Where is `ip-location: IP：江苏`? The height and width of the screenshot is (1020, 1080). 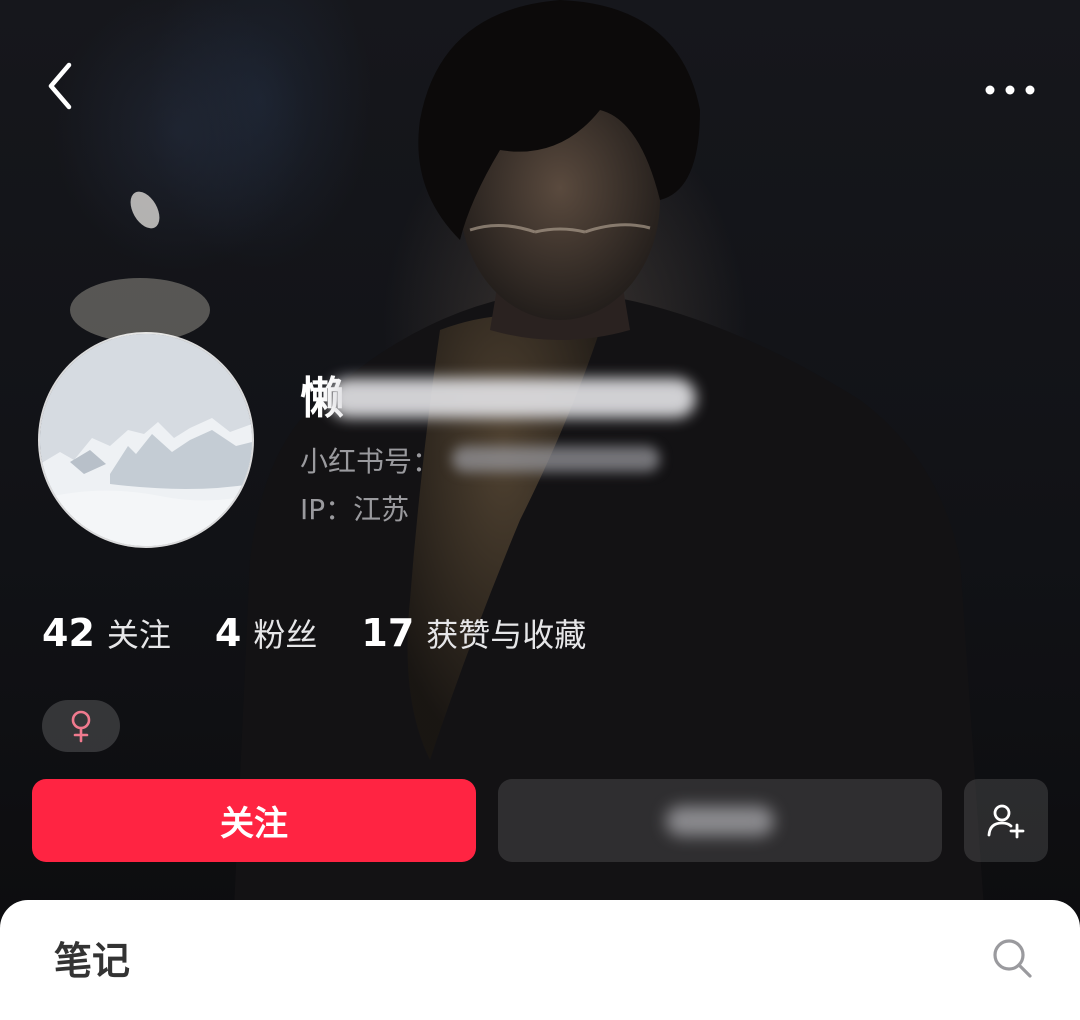
ip-location: IP：江苏 is located at coordinates (354, 508).